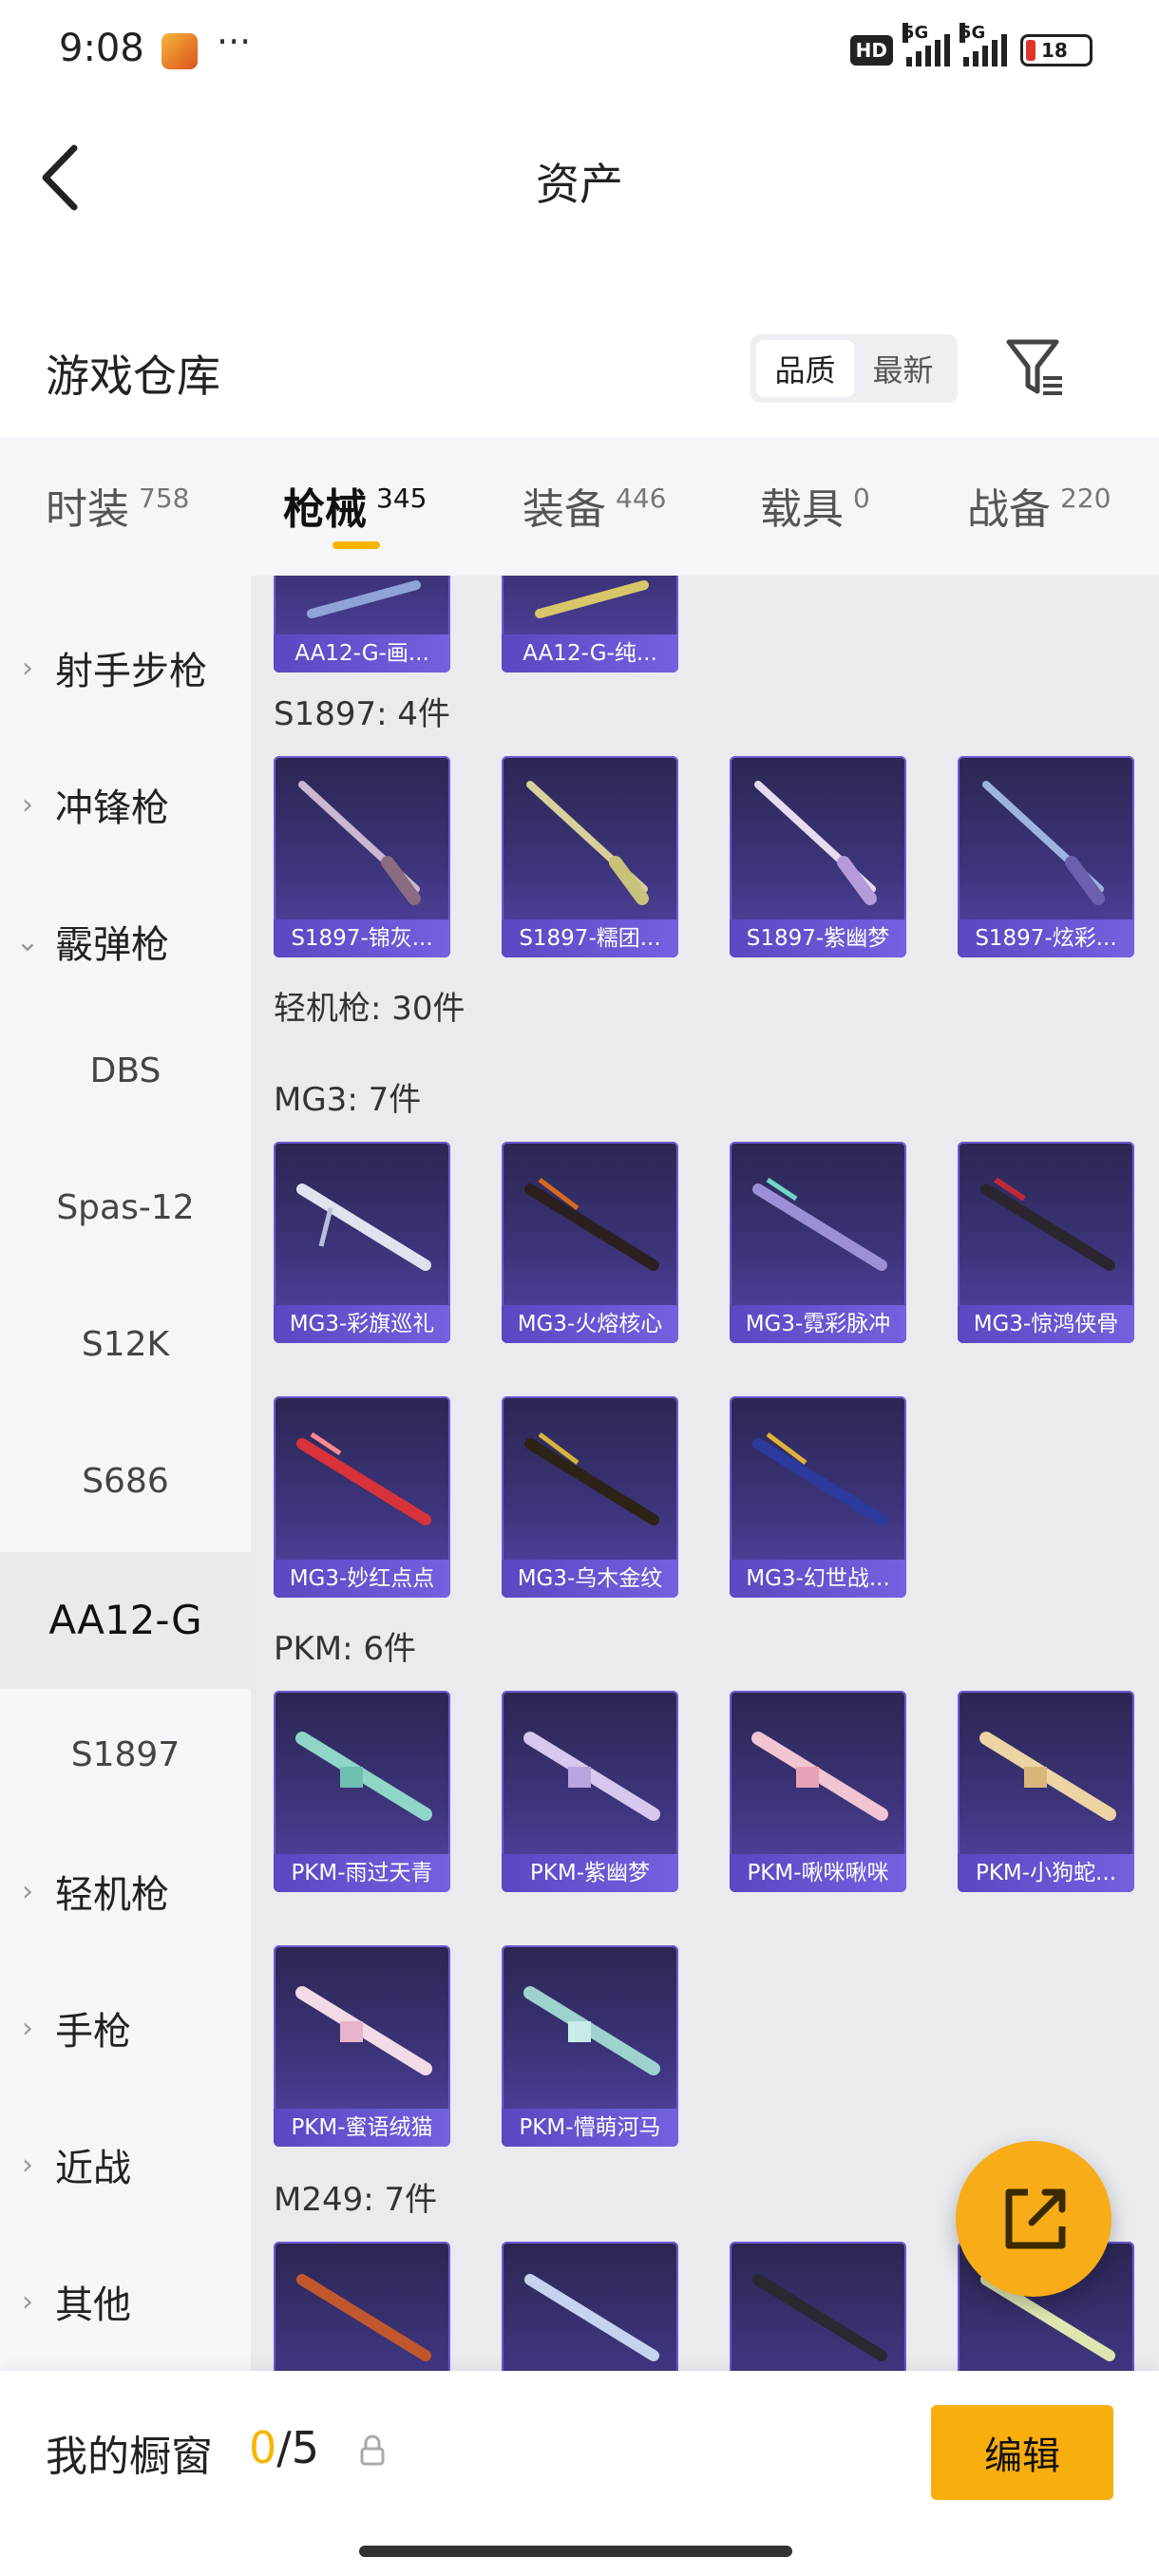 Image resolution: width=1159 pixels, height=2576 pixels. Describe the element at coordinates (125, 1071) in the screenshot. I see `sidebar-sub-dbs: DBS` at that location.